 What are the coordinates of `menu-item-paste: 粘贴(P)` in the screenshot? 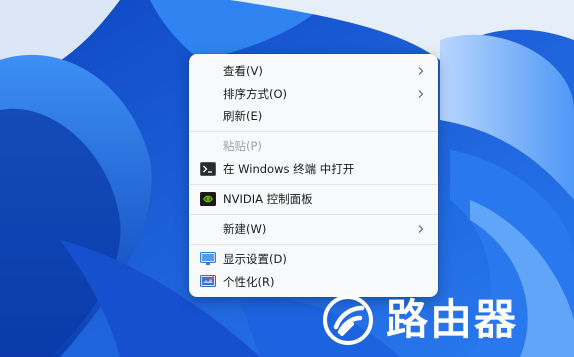 It's located at (313, 146).